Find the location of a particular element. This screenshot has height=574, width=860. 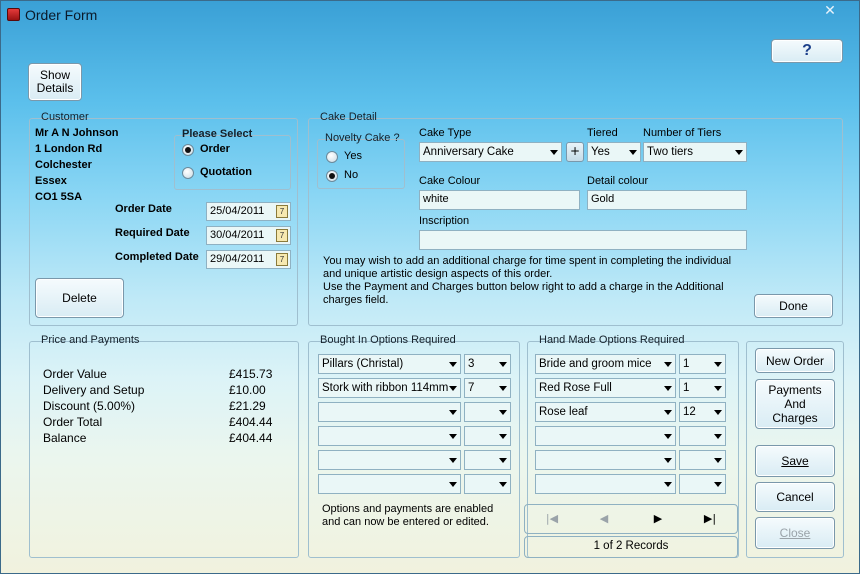

order-date-value: 25/04/2011 is located at coordinates (237, 211).